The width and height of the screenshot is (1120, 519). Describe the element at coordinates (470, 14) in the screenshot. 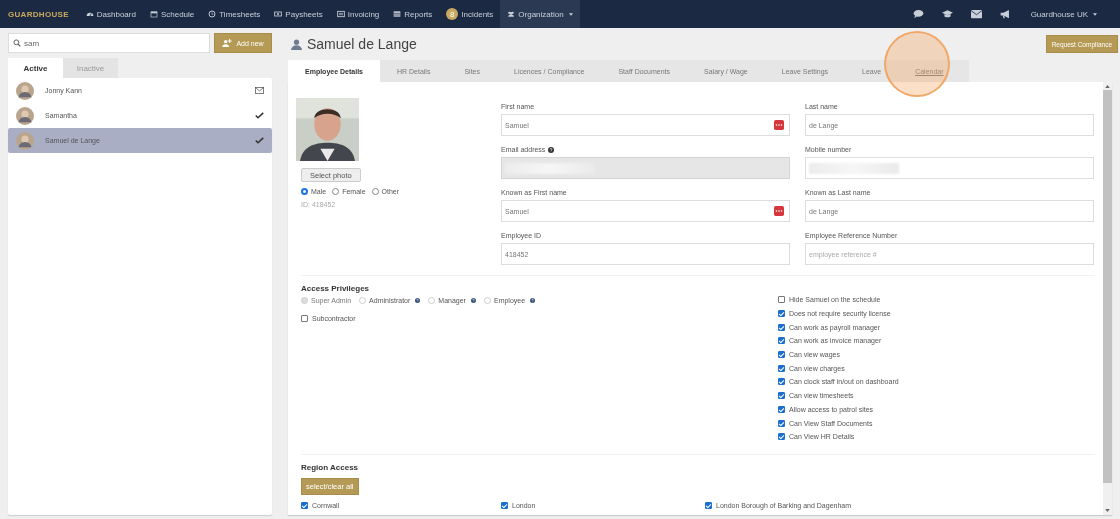

I see `nav-item: 8 Incidents` at that location.